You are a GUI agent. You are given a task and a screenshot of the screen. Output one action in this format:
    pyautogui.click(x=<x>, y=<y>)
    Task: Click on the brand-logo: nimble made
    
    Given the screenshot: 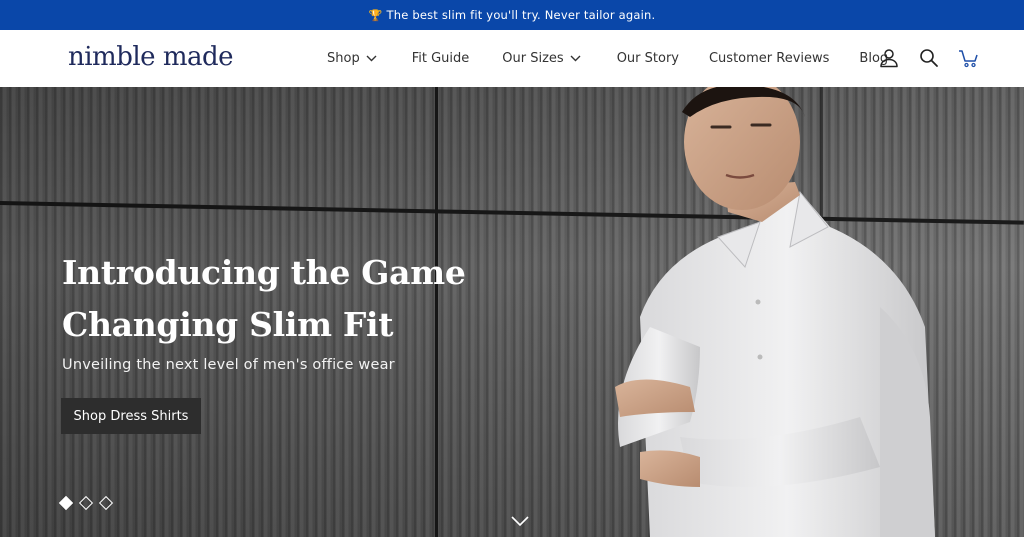 What is the action you would take?
    pyautogui.click(x=151, y=57)
    